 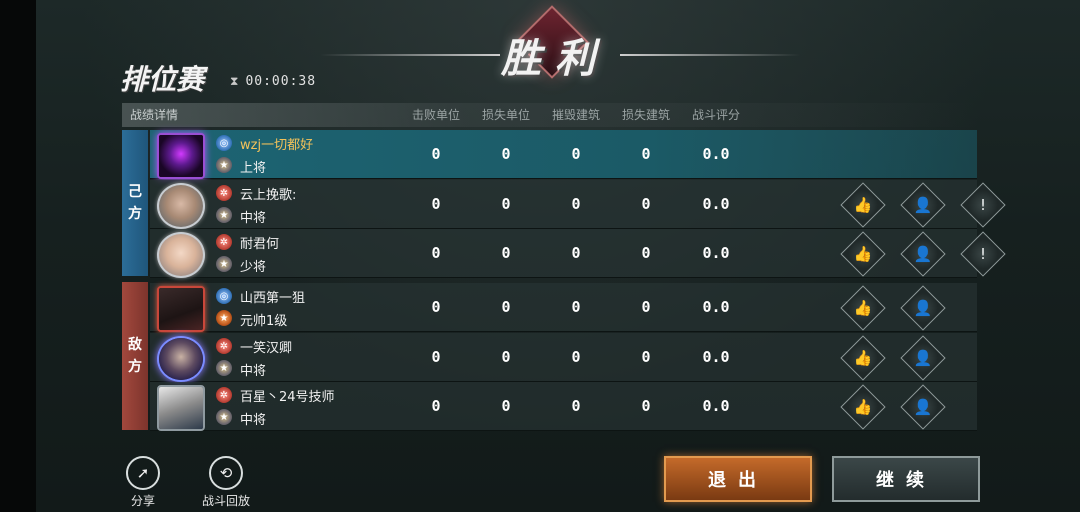 I want to click on ally-team-tab: 己 方, so click(x=135, y=203).